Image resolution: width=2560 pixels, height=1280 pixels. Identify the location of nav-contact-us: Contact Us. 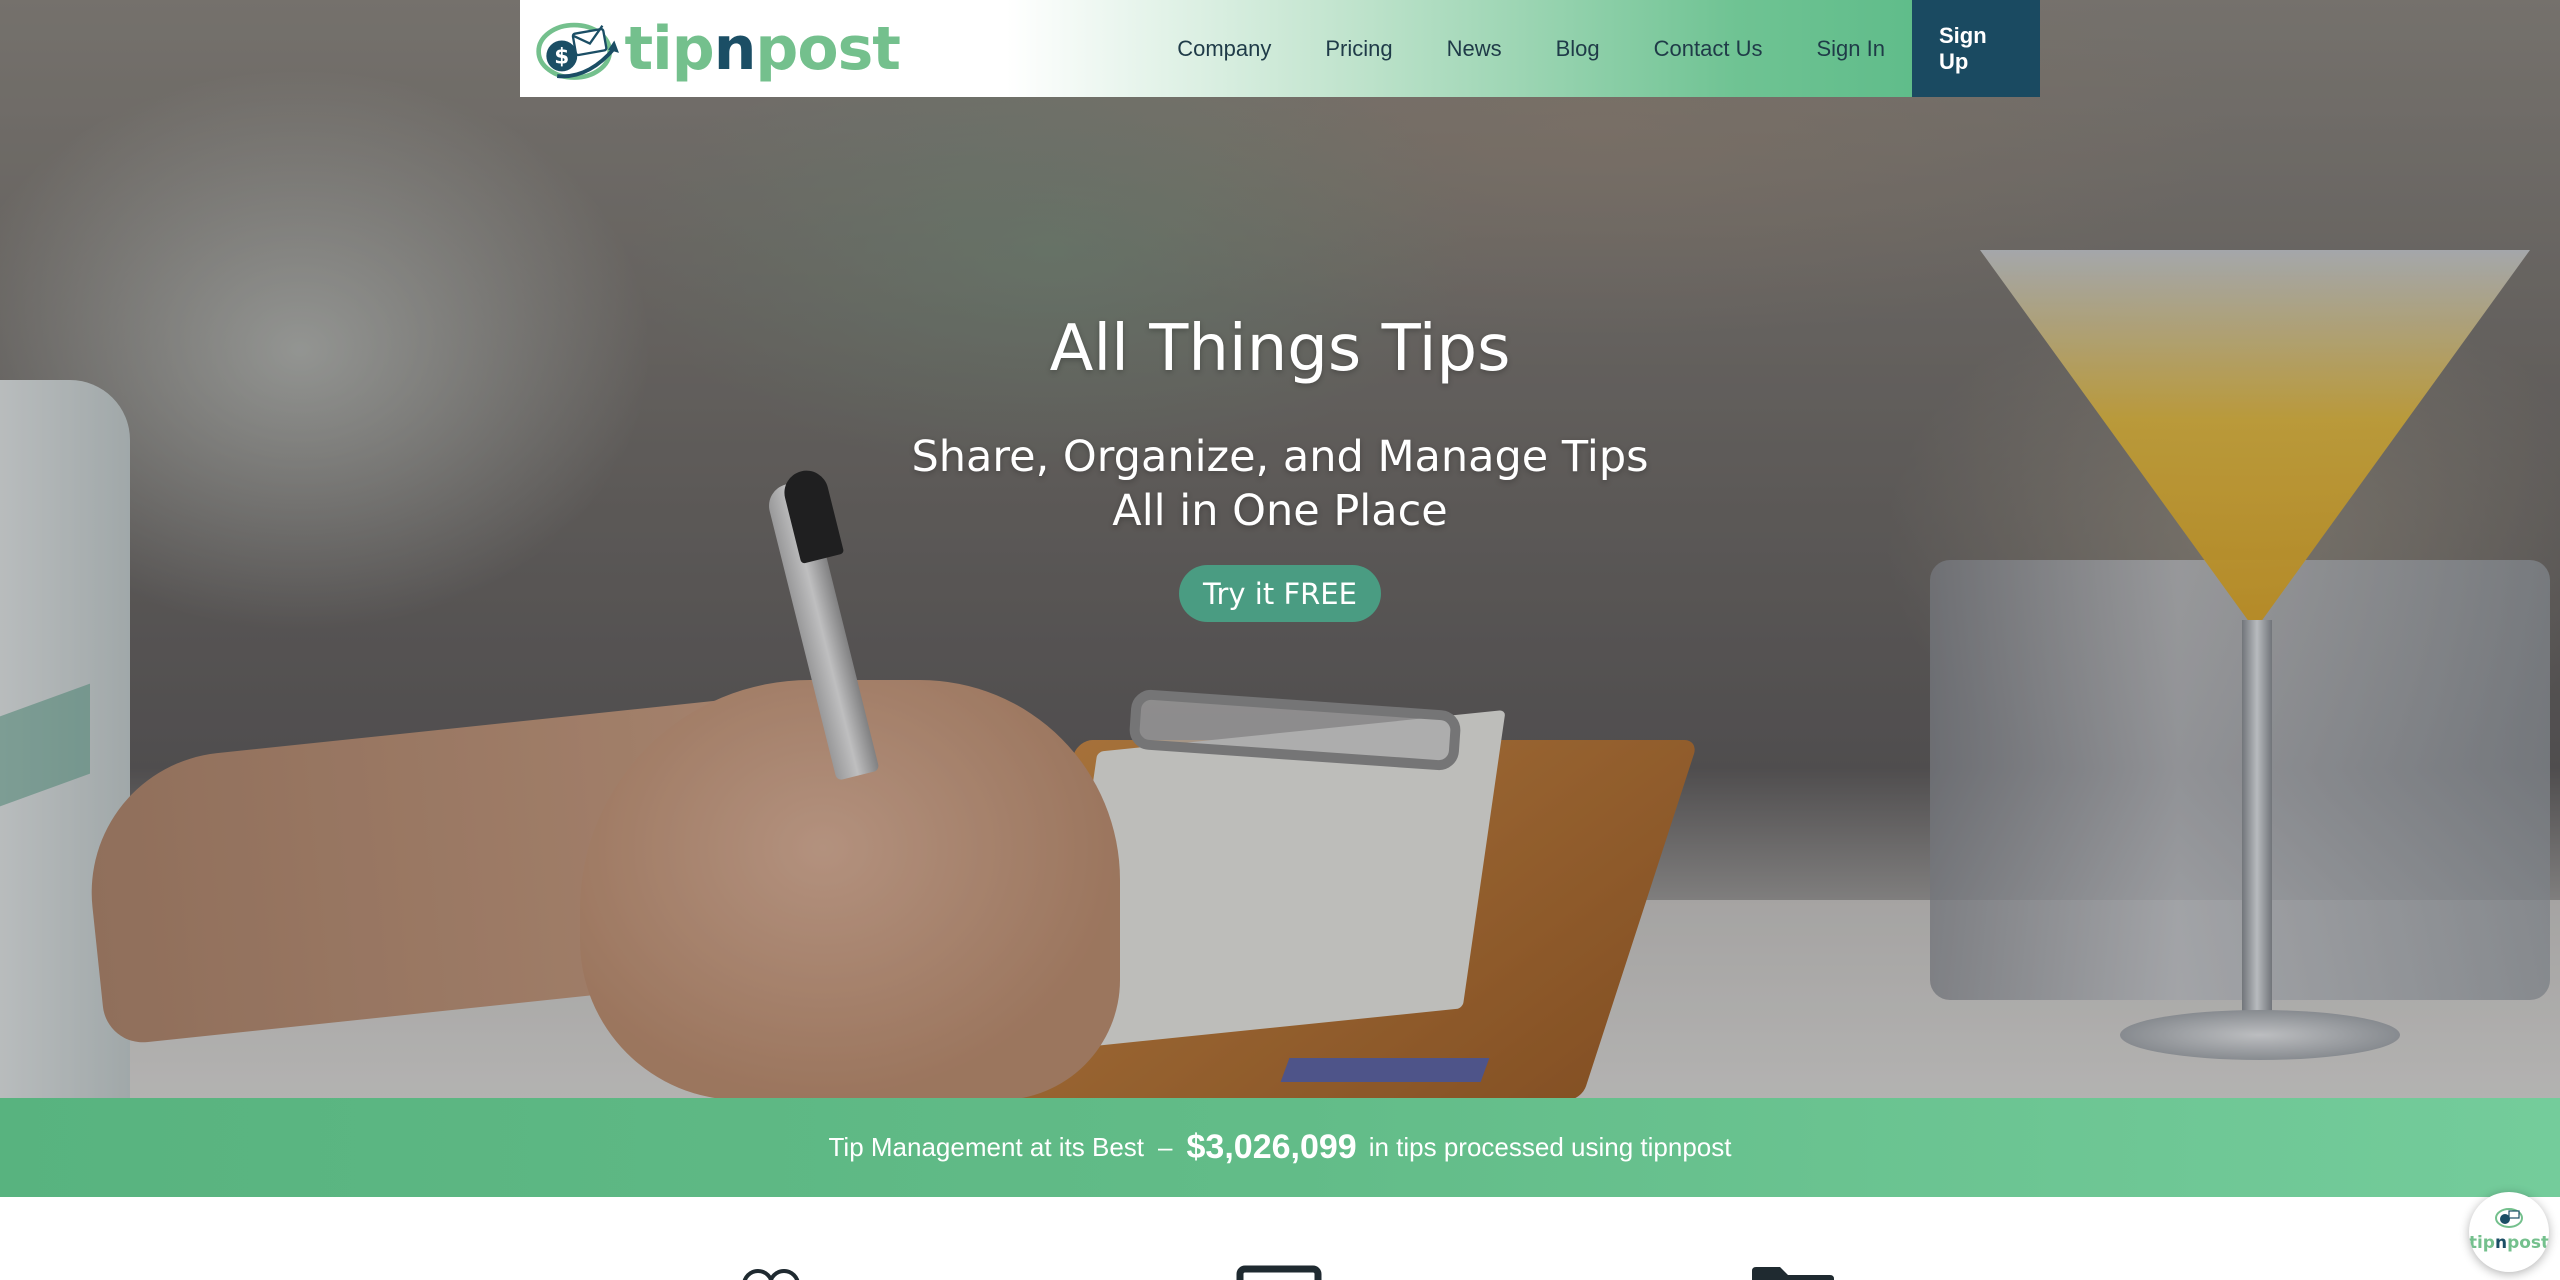
(1708, 48).